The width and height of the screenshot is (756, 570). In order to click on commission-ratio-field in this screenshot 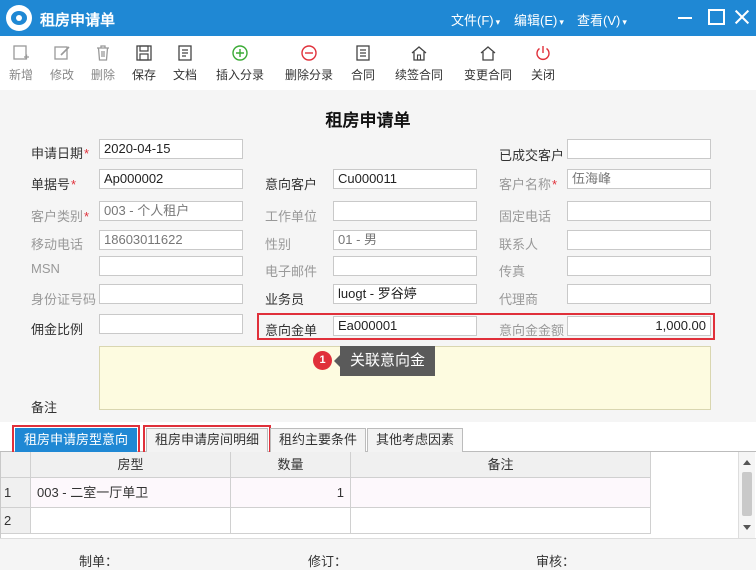, I will do `click(171, 324)`.